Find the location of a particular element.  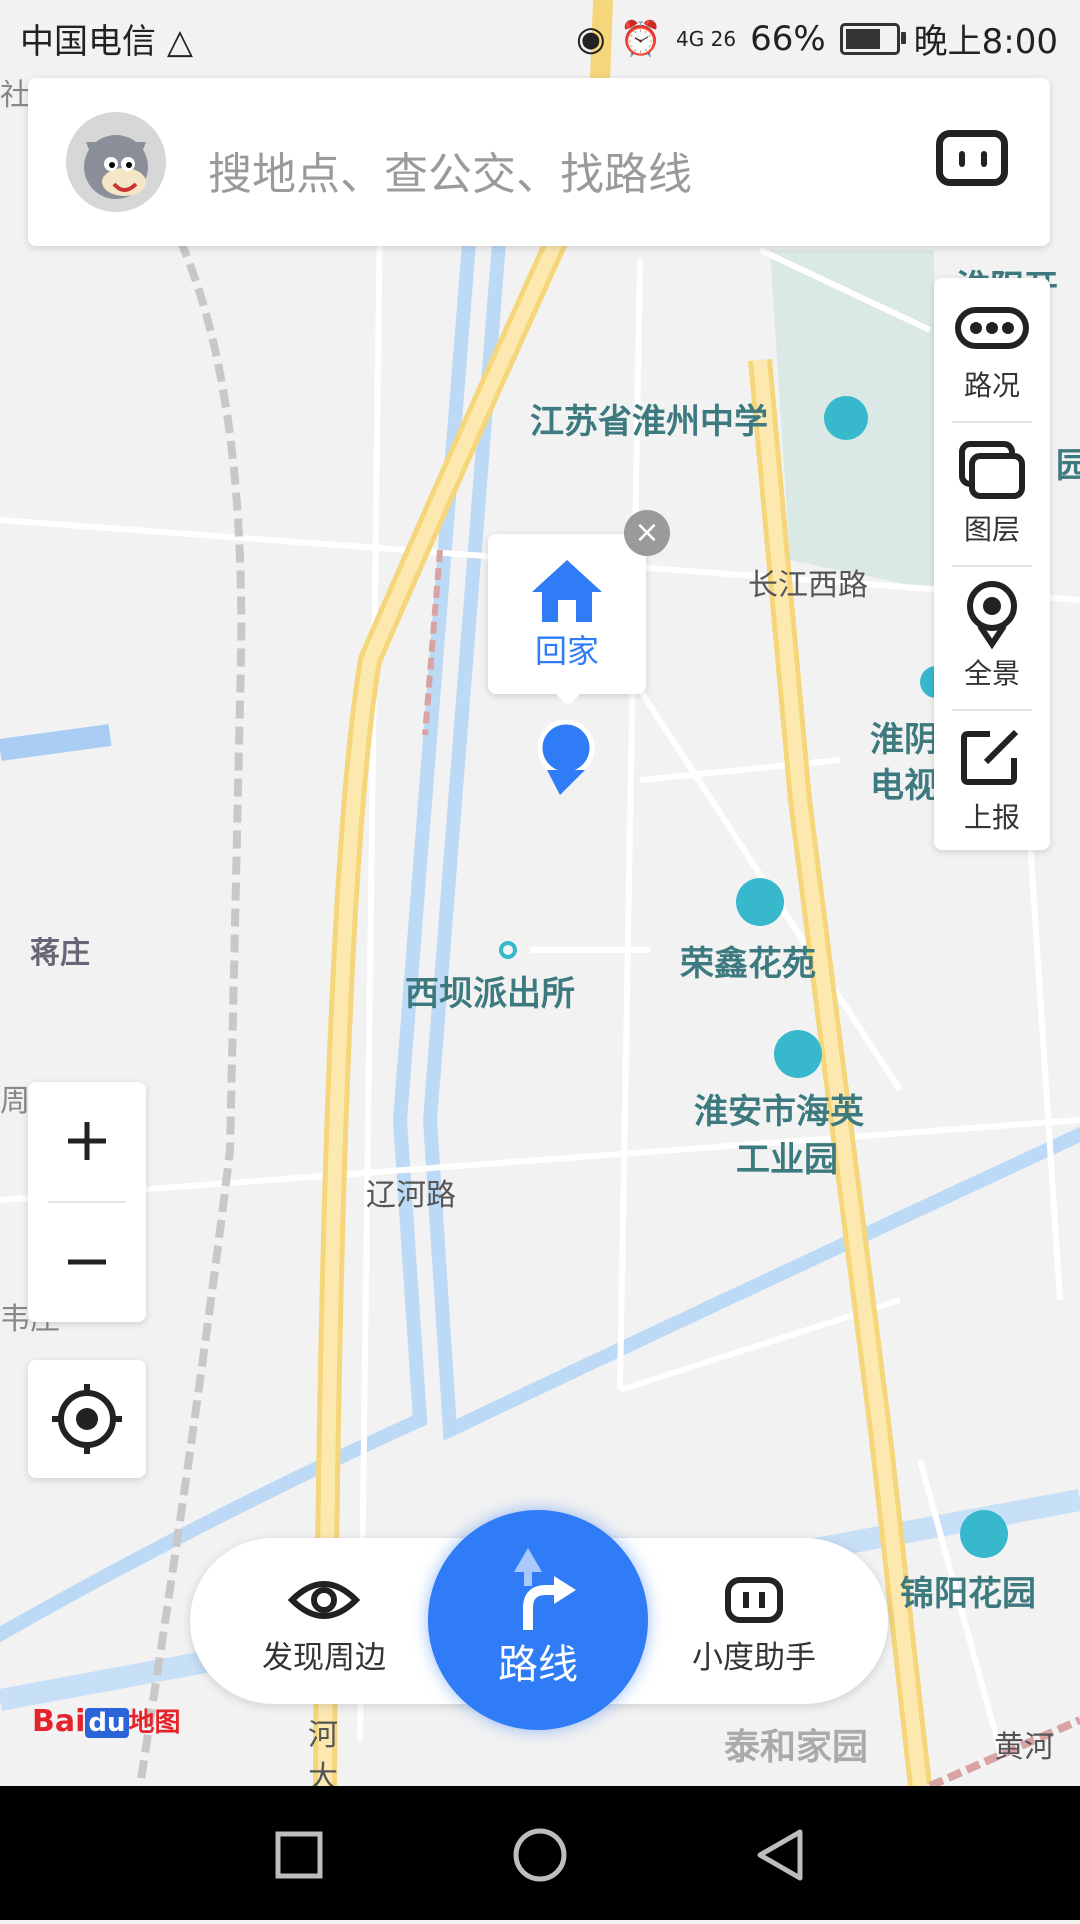

zoom-in-button is located at coordinates (87, 1141).